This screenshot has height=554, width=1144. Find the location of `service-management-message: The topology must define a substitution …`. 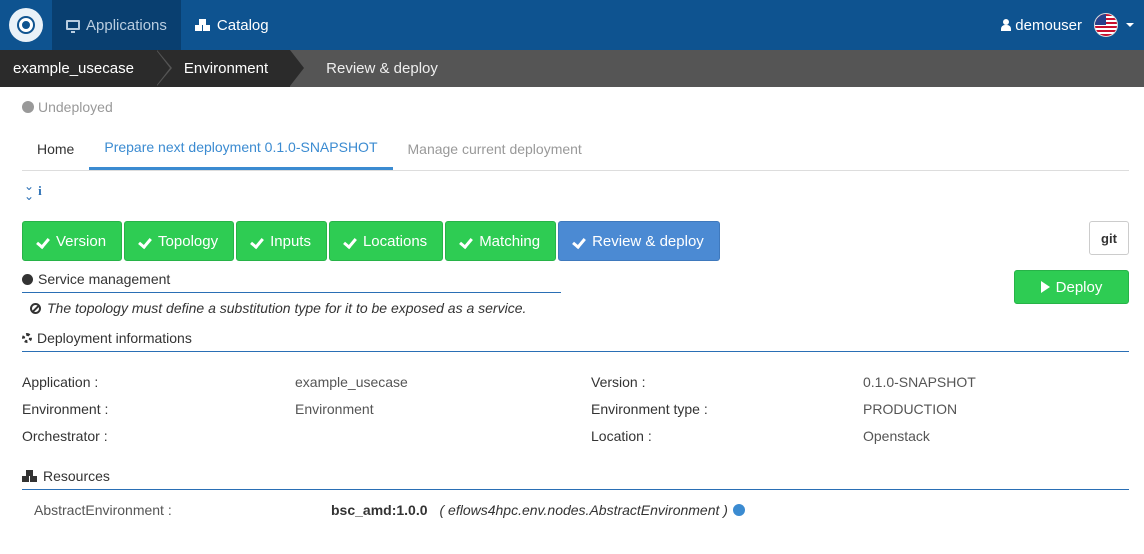

service-management-message: The topology must define a substitution … is located at coordinates (575, 308).